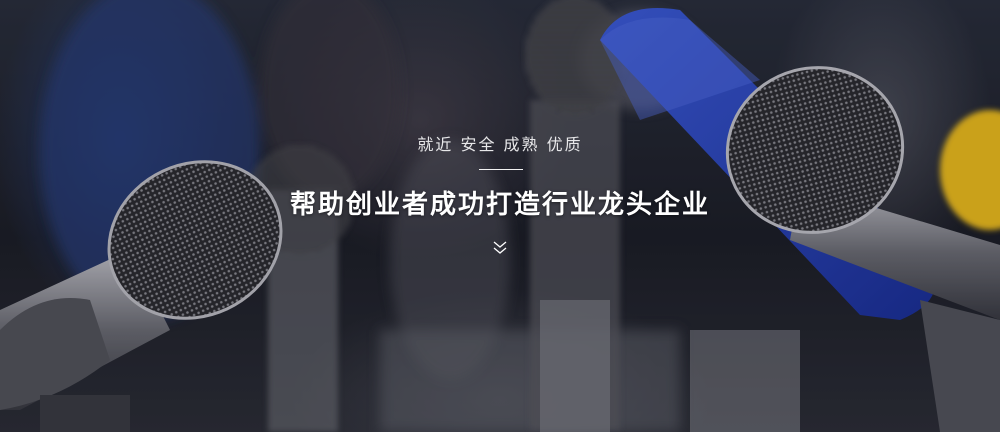  Describe the element at coordinates (501, 169) in the screenshot. I see `title-divider` at that location.